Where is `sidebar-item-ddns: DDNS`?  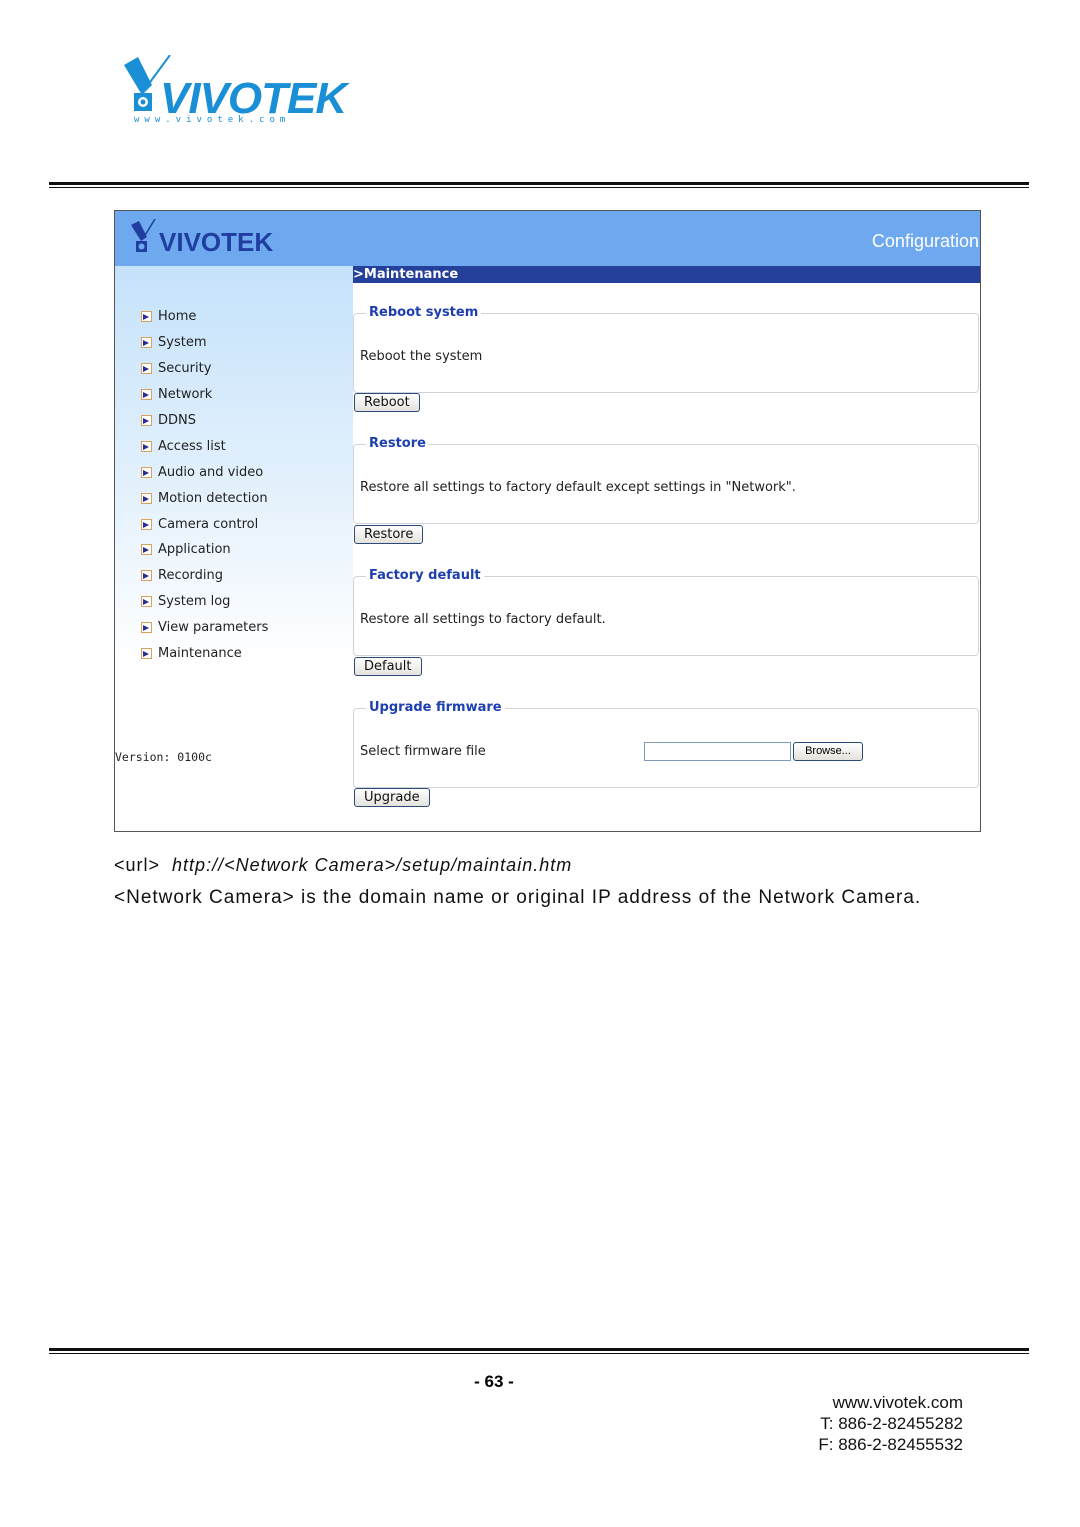 sidebar-item-ddns: DDNS is located at coordinates (204, 421).